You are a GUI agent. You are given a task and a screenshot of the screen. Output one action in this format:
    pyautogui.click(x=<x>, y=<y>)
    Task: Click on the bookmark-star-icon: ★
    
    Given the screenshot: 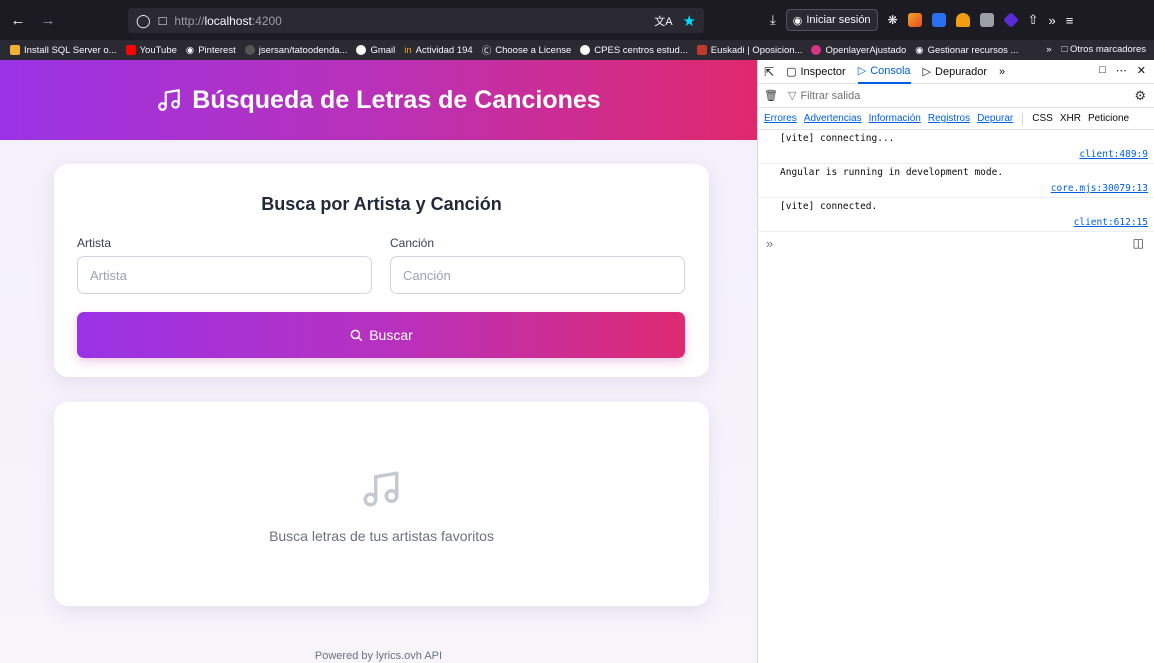 What is the action you would take?
    pyautogui.click(x=689, y=21)
    